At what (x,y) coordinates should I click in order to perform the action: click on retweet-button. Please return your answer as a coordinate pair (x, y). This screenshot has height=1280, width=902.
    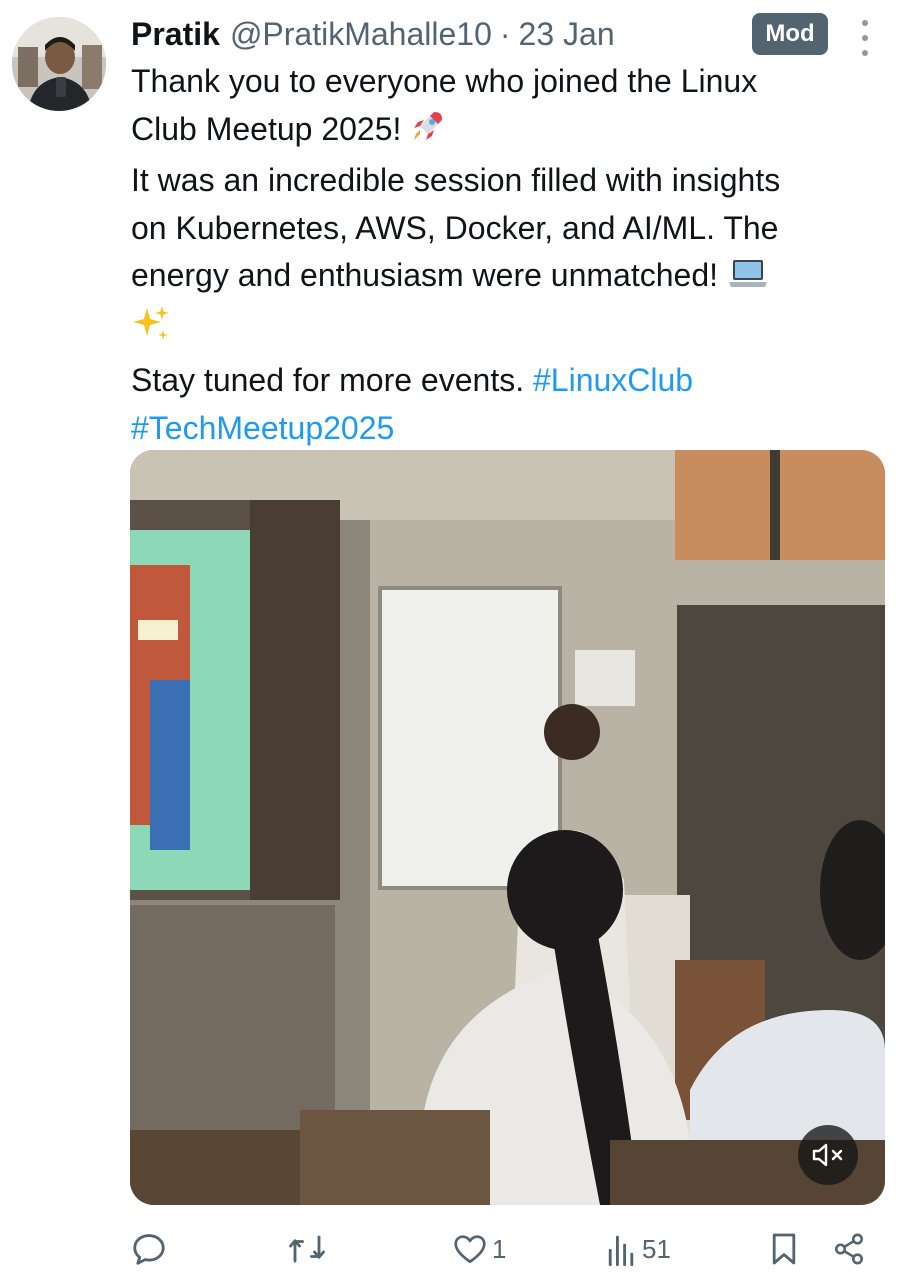
    Looking at the image, I should click on (309, 1249).